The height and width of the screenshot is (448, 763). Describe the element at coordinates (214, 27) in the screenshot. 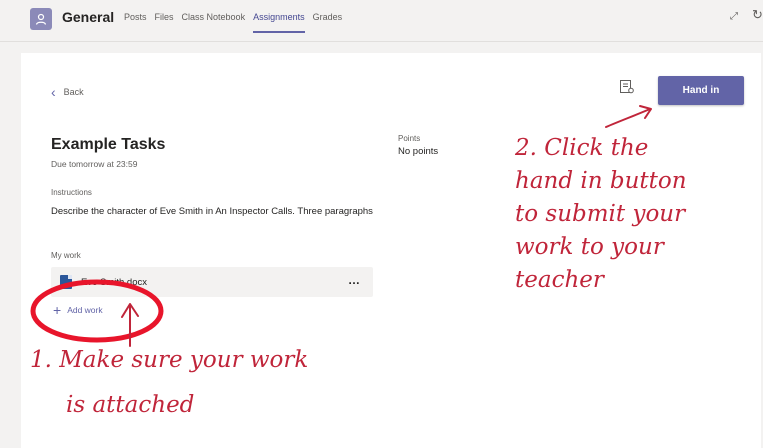

I see `tab-class-notebook: Class Notebook` at that location.